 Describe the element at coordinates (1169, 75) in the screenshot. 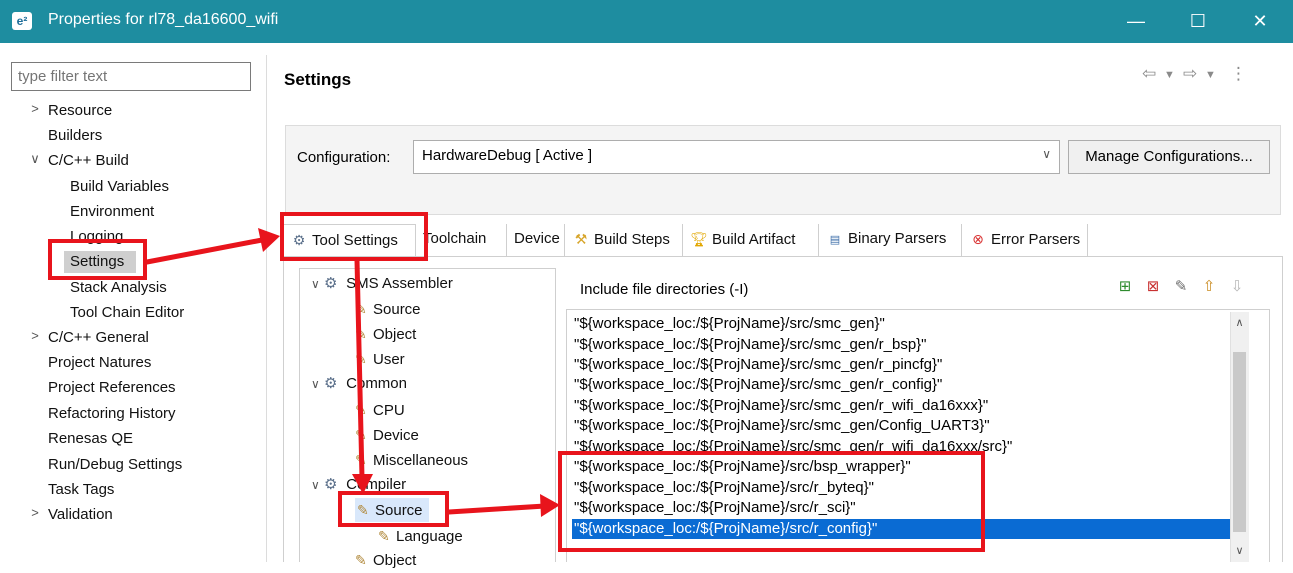

I see `back-dropdown-icon: ▼` at that location.